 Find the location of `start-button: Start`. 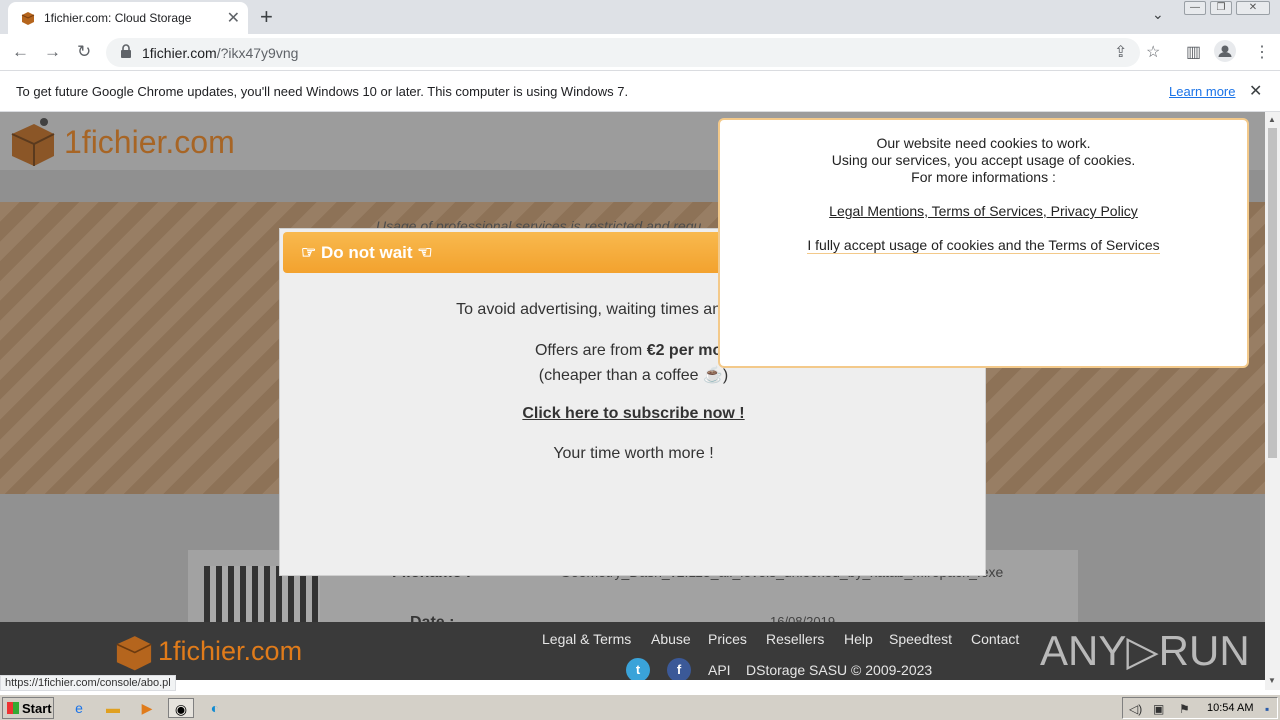

start-button: Start is located at coordinates (28, 708).